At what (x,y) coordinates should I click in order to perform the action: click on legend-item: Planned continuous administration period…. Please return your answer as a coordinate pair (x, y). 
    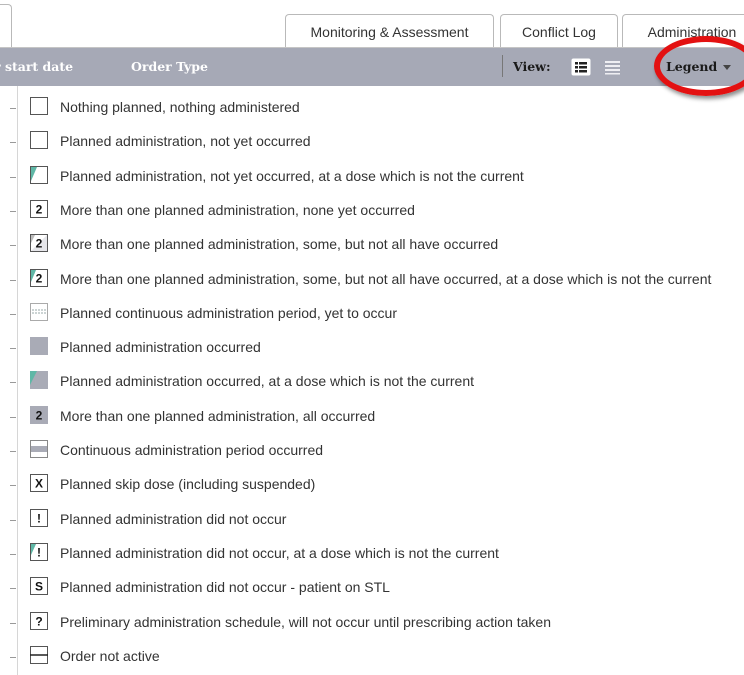
    Looking at the image, I should click on (372, 314).